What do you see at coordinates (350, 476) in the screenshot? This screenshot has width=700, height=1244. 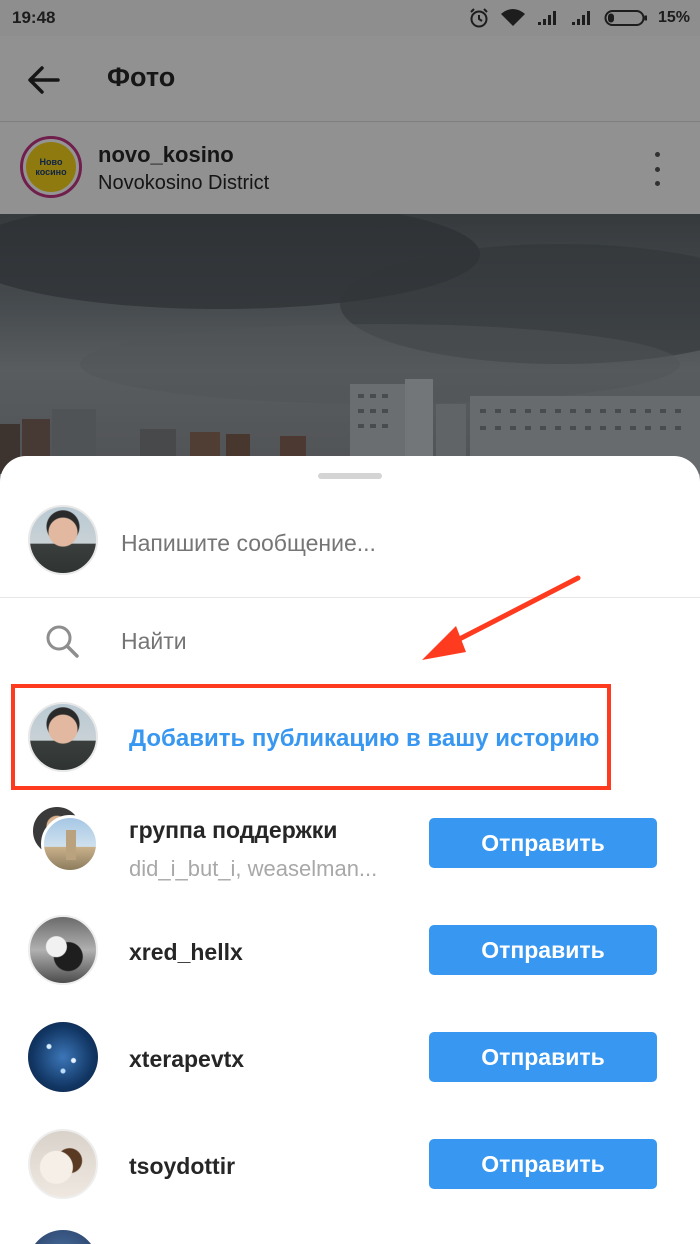 I see `drag-handle` at bounding box center [350, 476].